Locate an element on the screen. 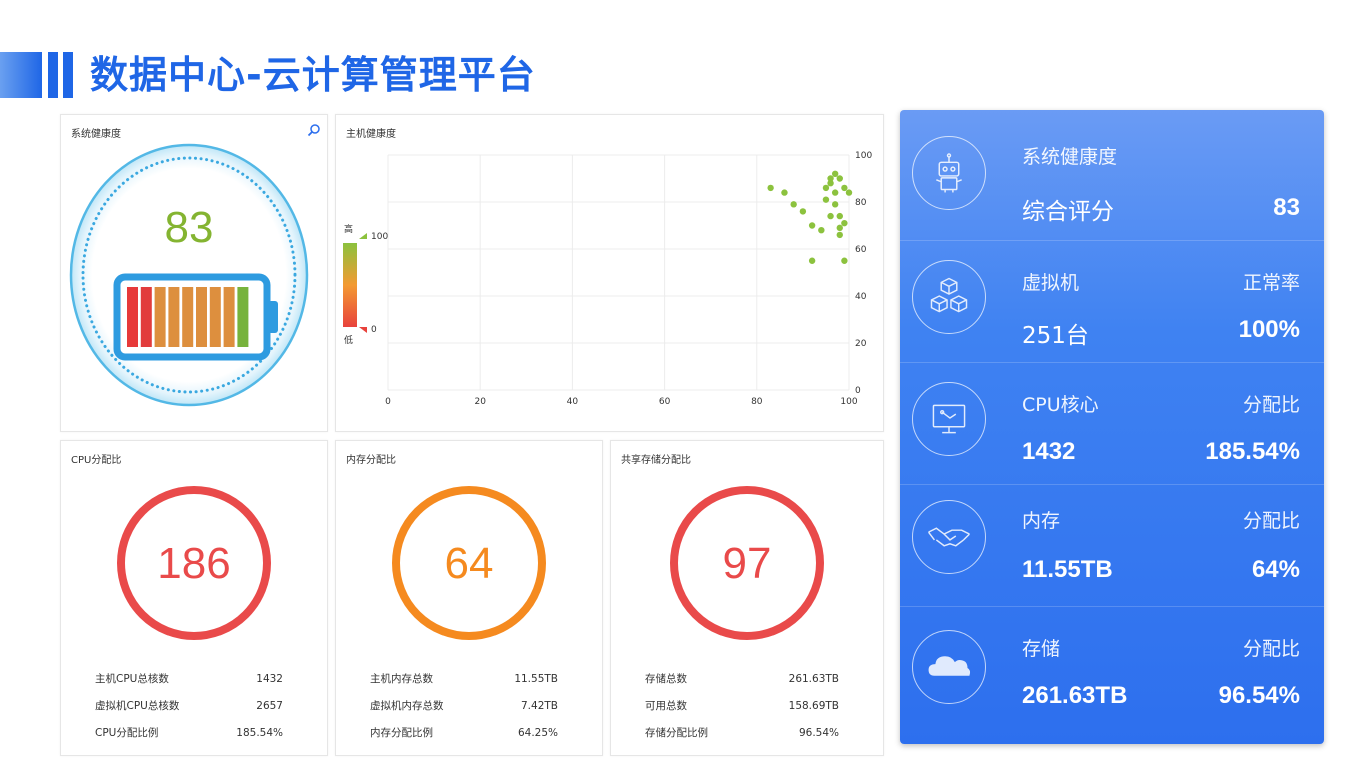 The width and height of the screenshot is (1364, 768). header-accent-block is located at coordinates (21, 75).